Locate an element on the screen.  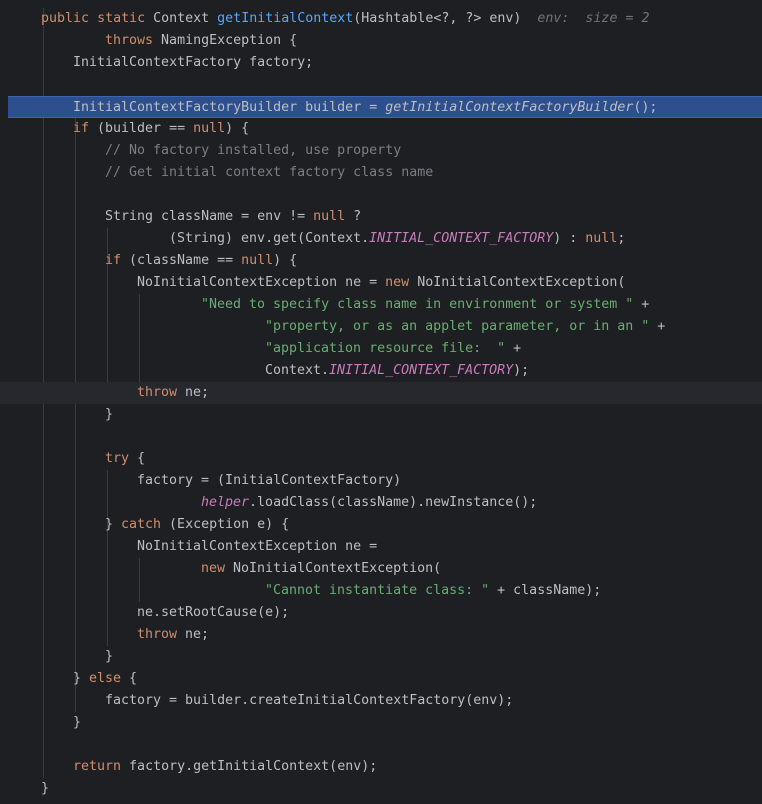
code-token: NoInitialContextException( is located at coordinates (517, 282).